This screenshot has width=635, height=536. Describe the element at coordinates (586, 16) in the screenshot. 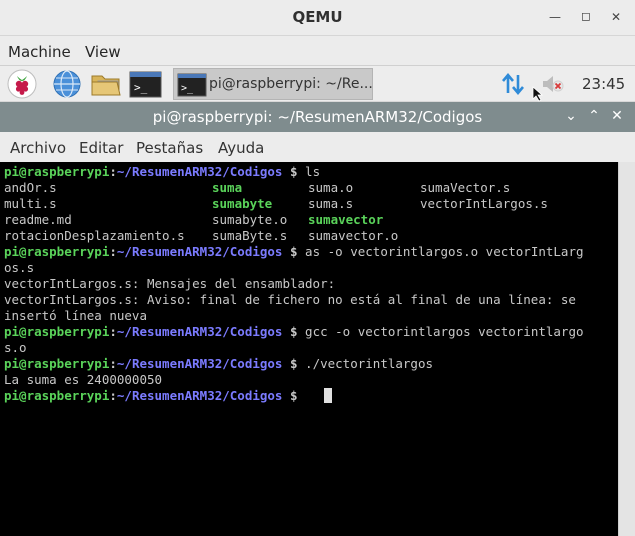

I see `maximize-icon: ◻` at that location.